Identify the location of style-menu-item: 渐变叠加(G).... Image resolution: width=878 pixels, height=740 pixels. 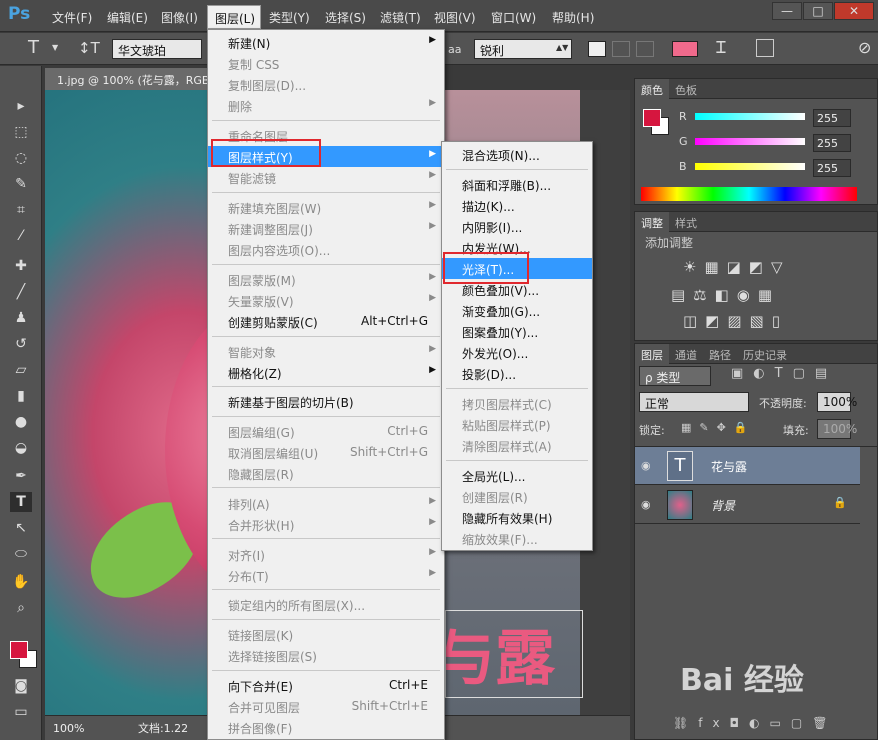
(517, 310).